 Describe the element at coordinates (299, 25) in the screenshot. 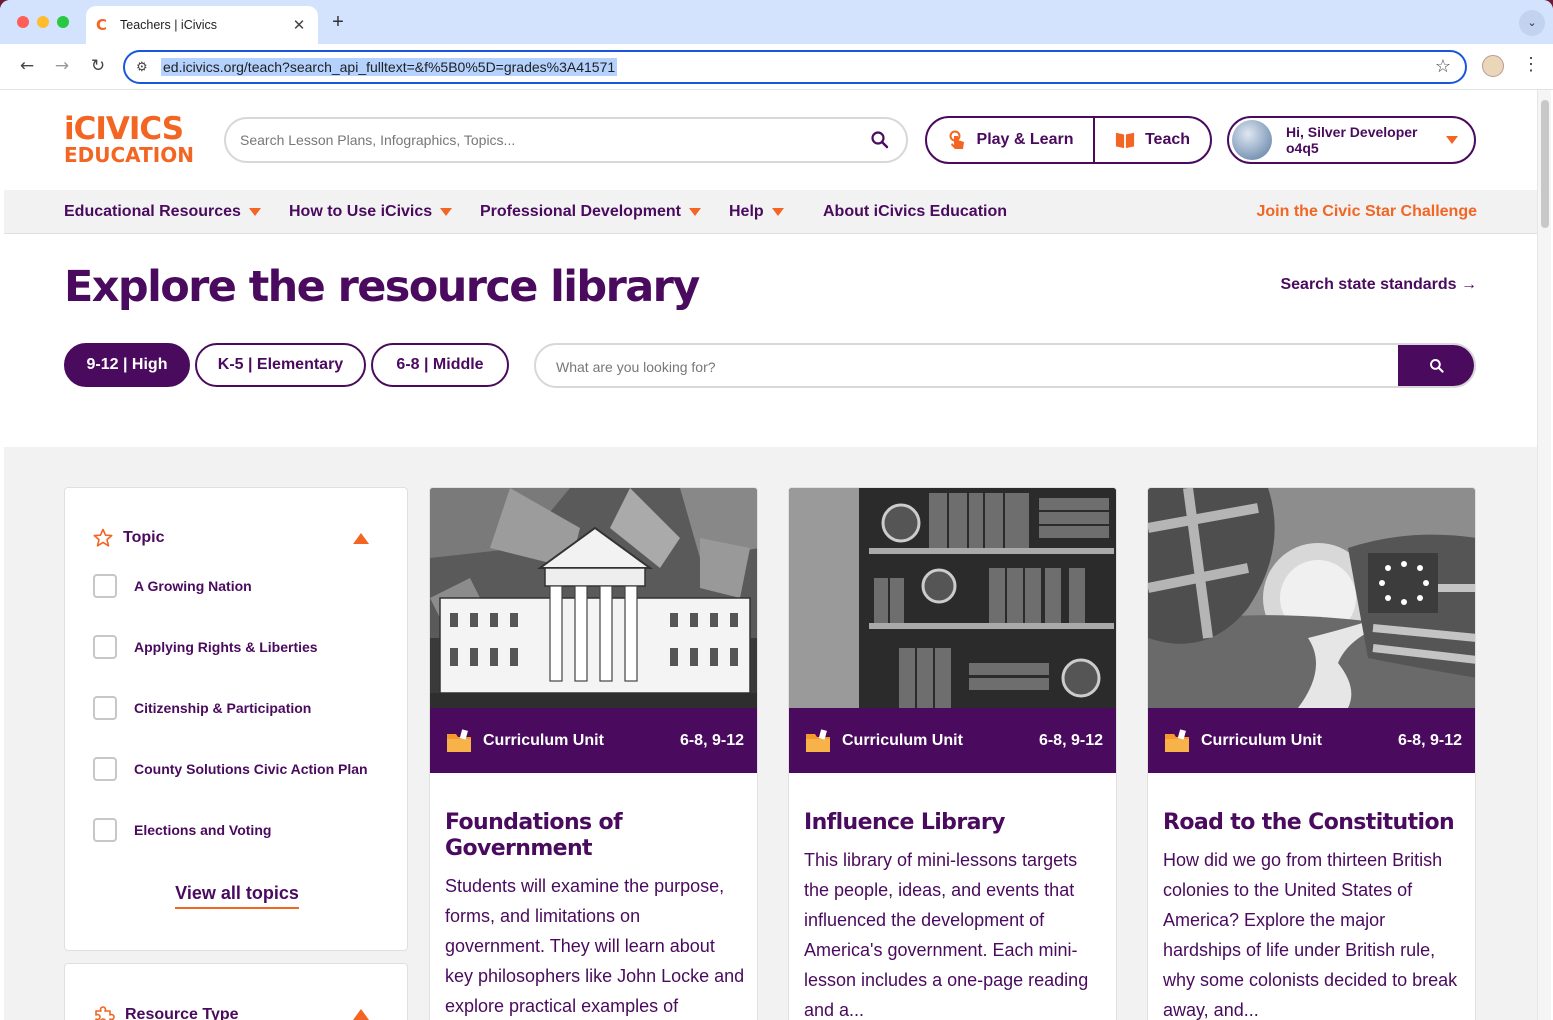

I see `tab-close-icon: ✕` at that location.